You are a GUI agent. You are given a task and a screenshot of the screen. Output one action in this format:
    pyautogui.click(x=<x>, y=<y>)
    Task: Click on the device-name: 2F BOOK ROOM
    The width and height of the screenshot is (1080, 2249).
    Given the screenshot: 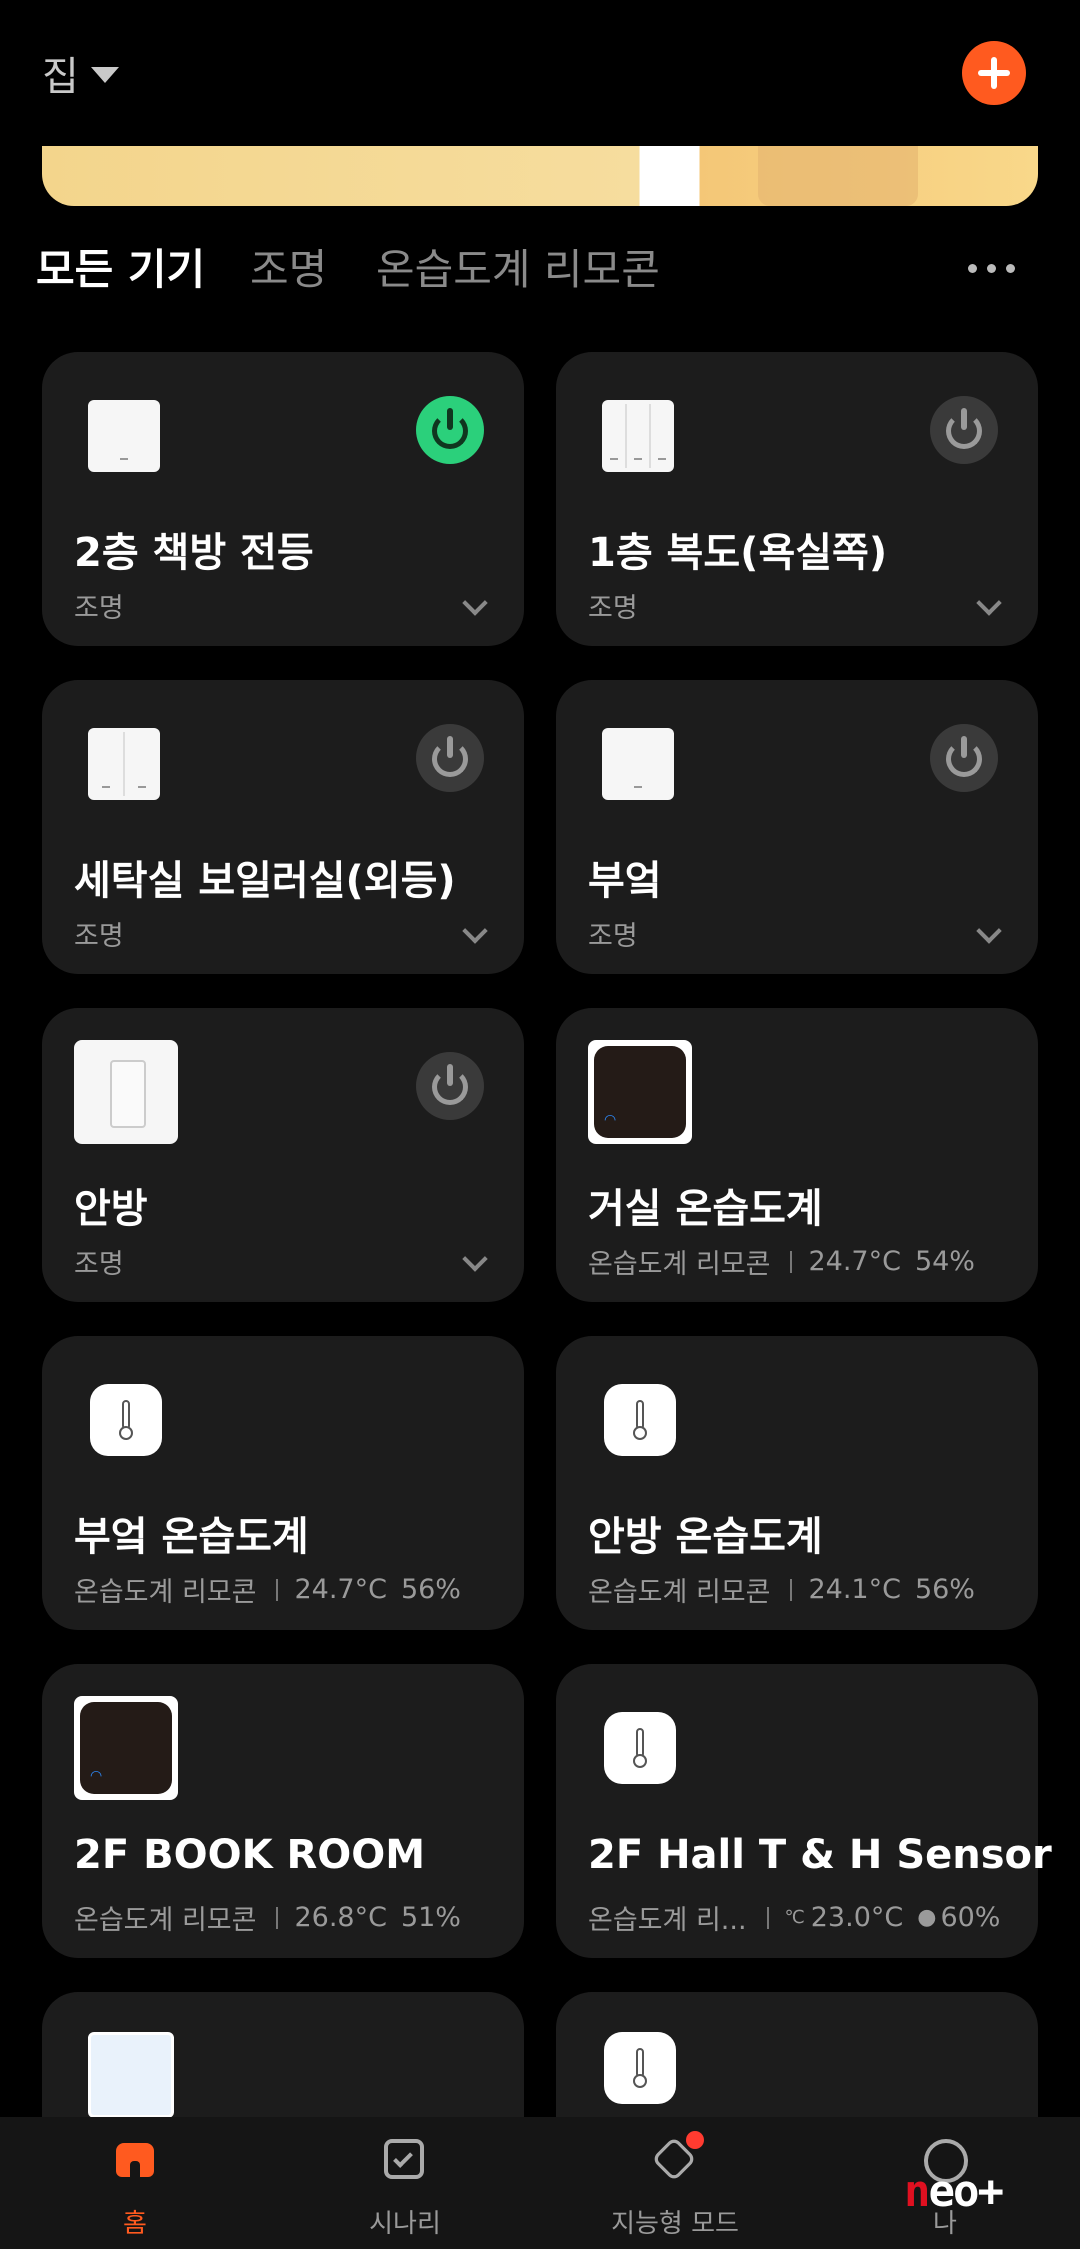 What is the action you would take?
    pyautogui.click(x=250, y=1855)
    